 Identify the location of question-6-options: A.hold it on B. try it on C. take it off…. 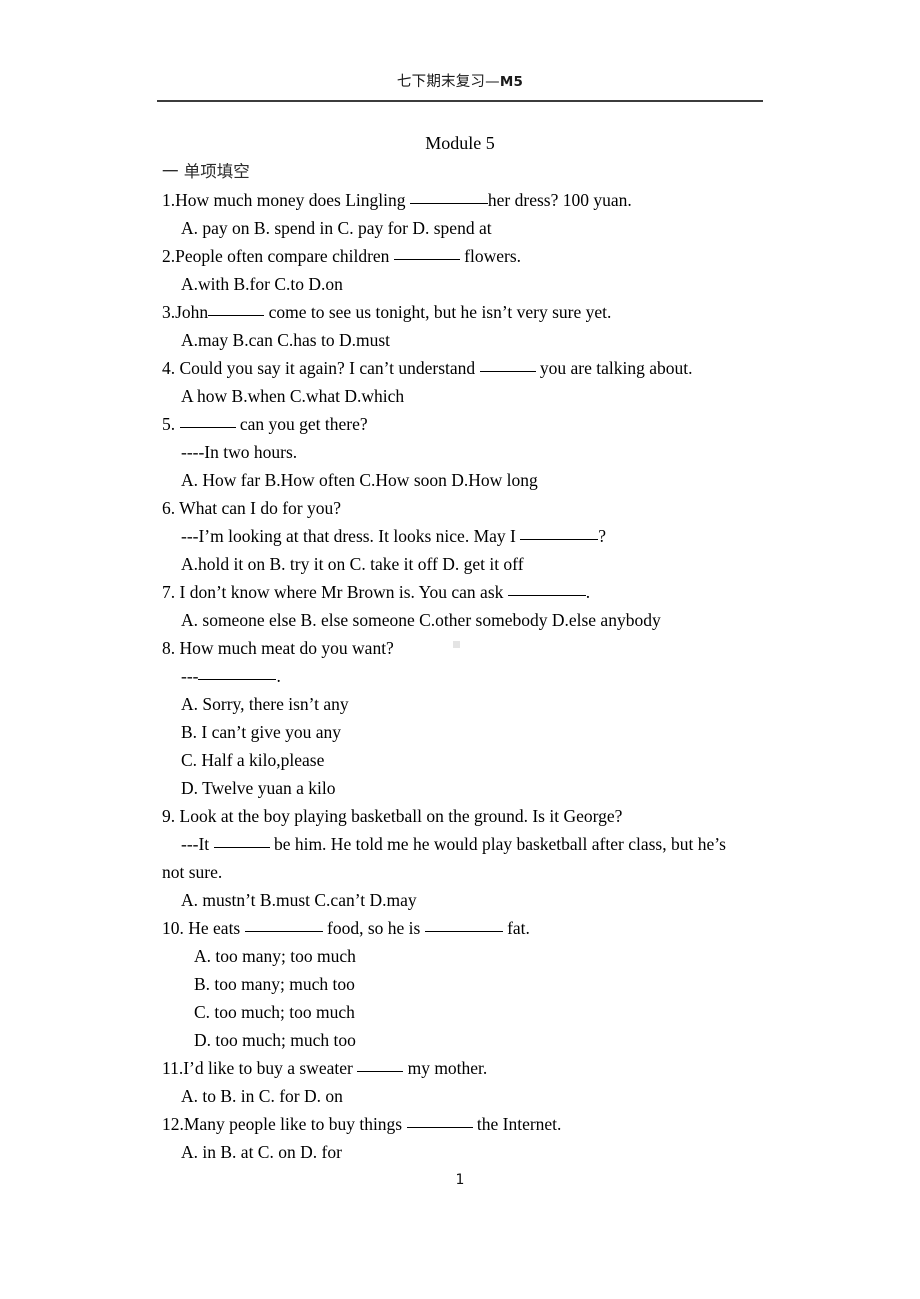
(352, 564).